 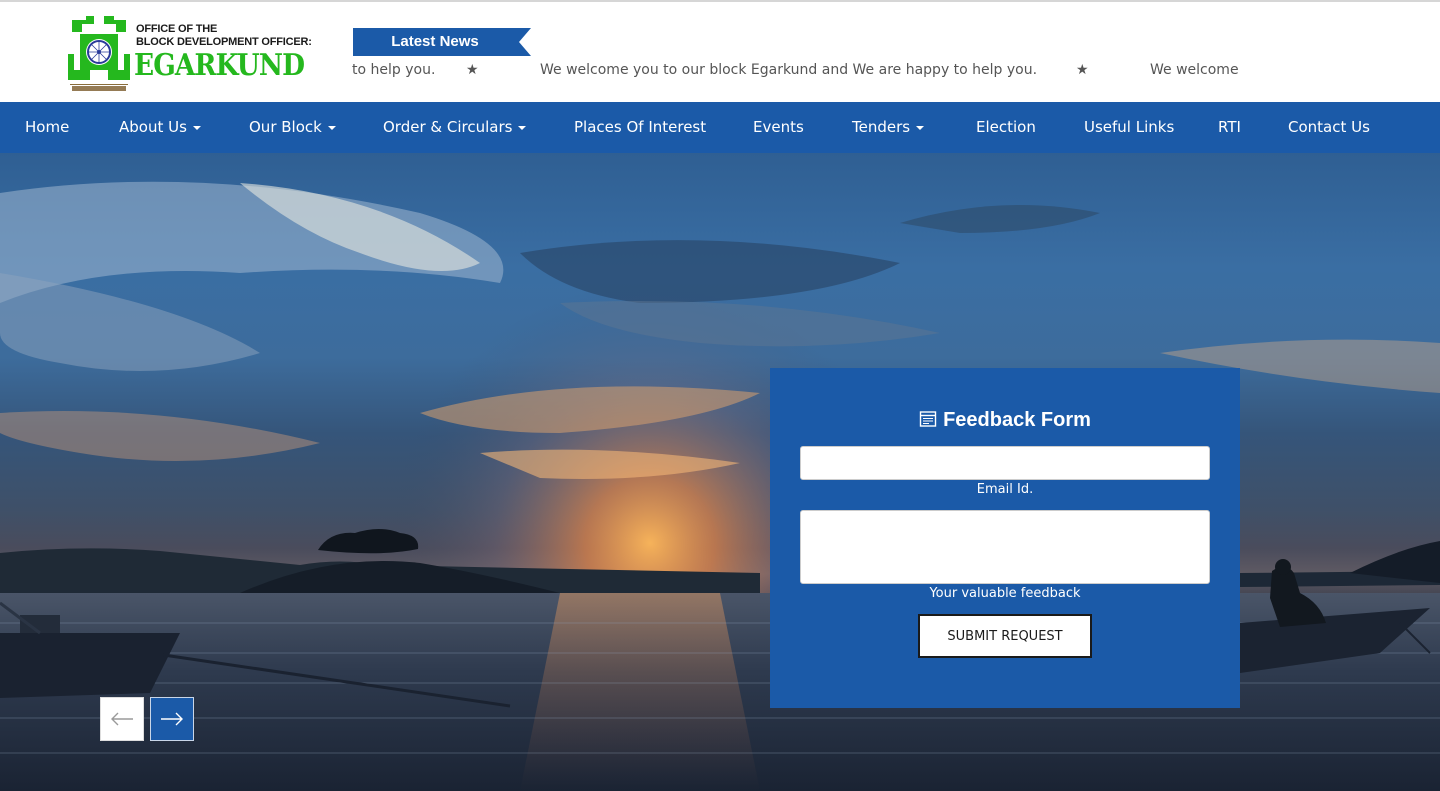 I want to click on nav-tenders-label: Tenders, so click(x=881, y=127).